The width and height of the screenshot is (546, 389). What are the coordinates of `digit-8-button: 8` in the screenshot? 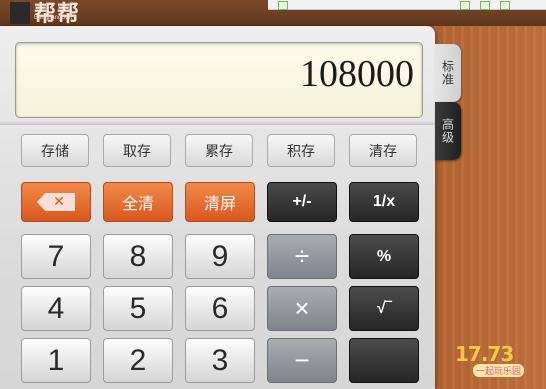 It's located at (138, 256).